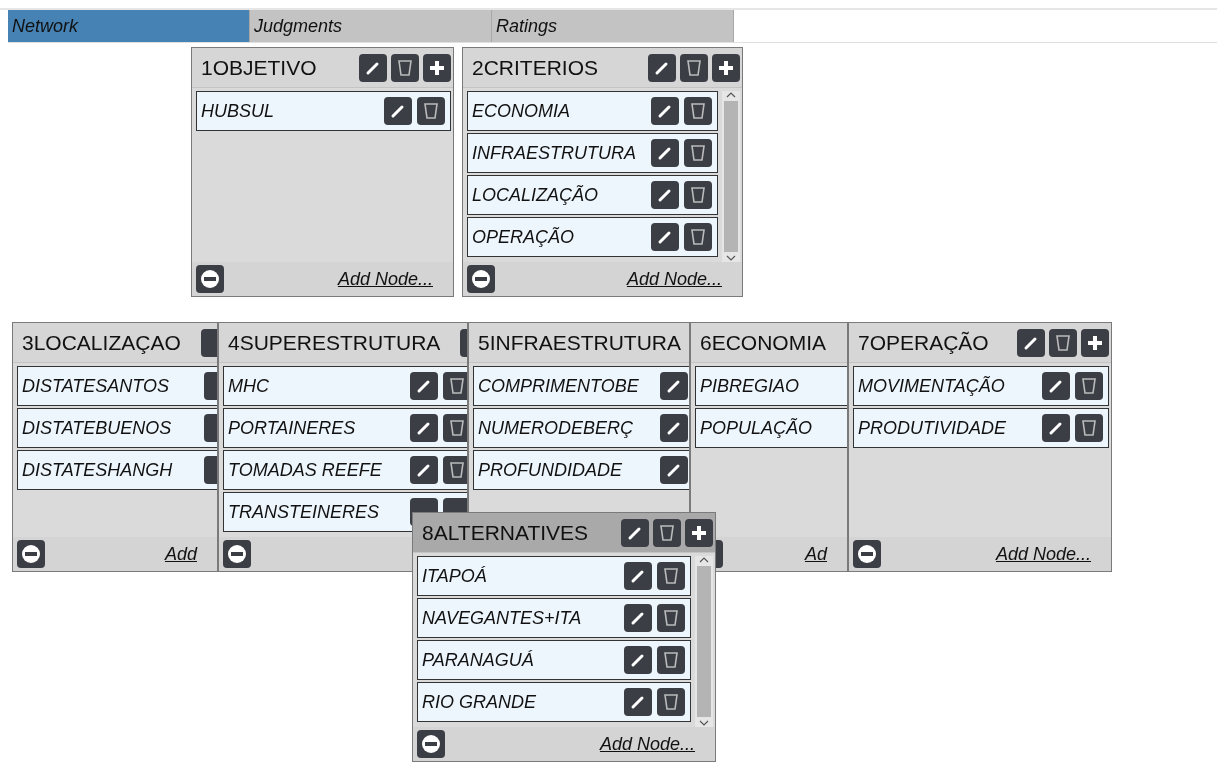 This screenshot has width=1217, height=767. I want to click on node-label: PRODUTIVIDADE, so click(932, 428).